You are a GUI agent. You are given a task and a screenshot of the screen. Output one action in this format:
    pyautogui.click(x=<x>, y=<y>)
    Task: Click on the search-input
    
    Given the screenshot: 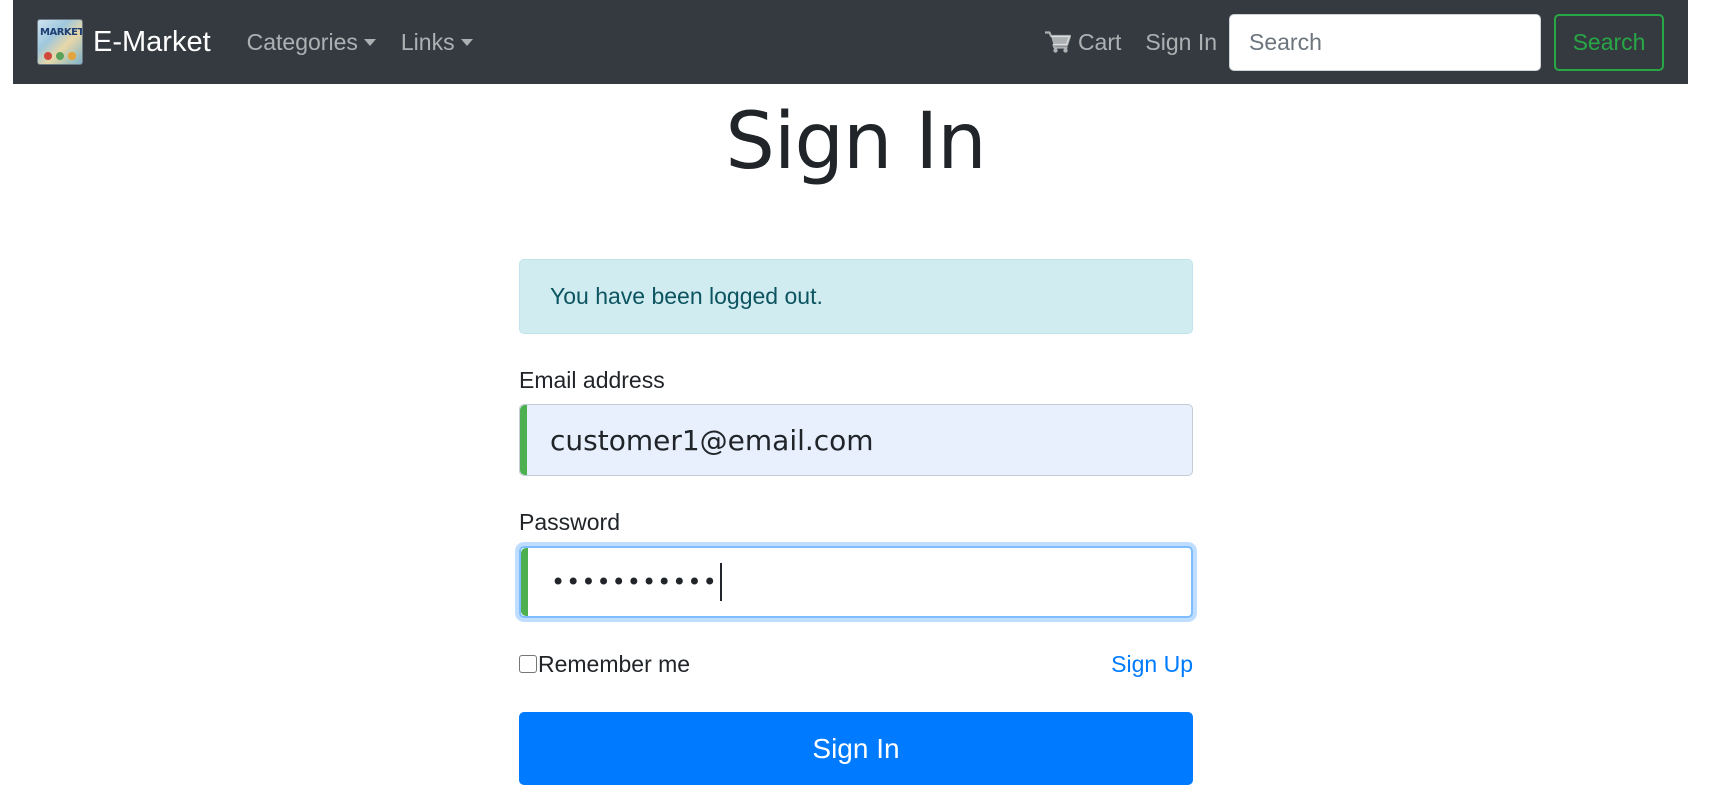 What is the action you would take?
    pyautogui.click(x=1385, y=42)
    